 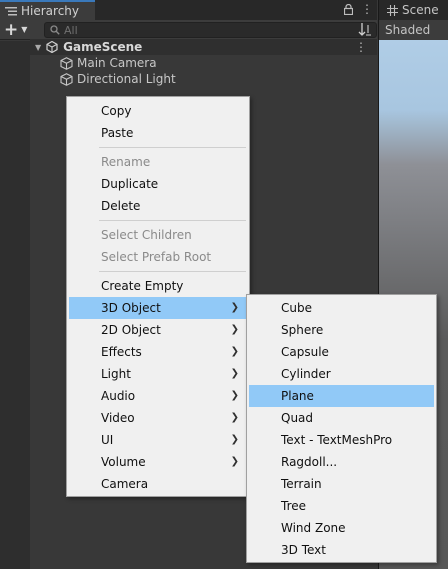 I want to click on grid-icon, so click(x=392, y=10).